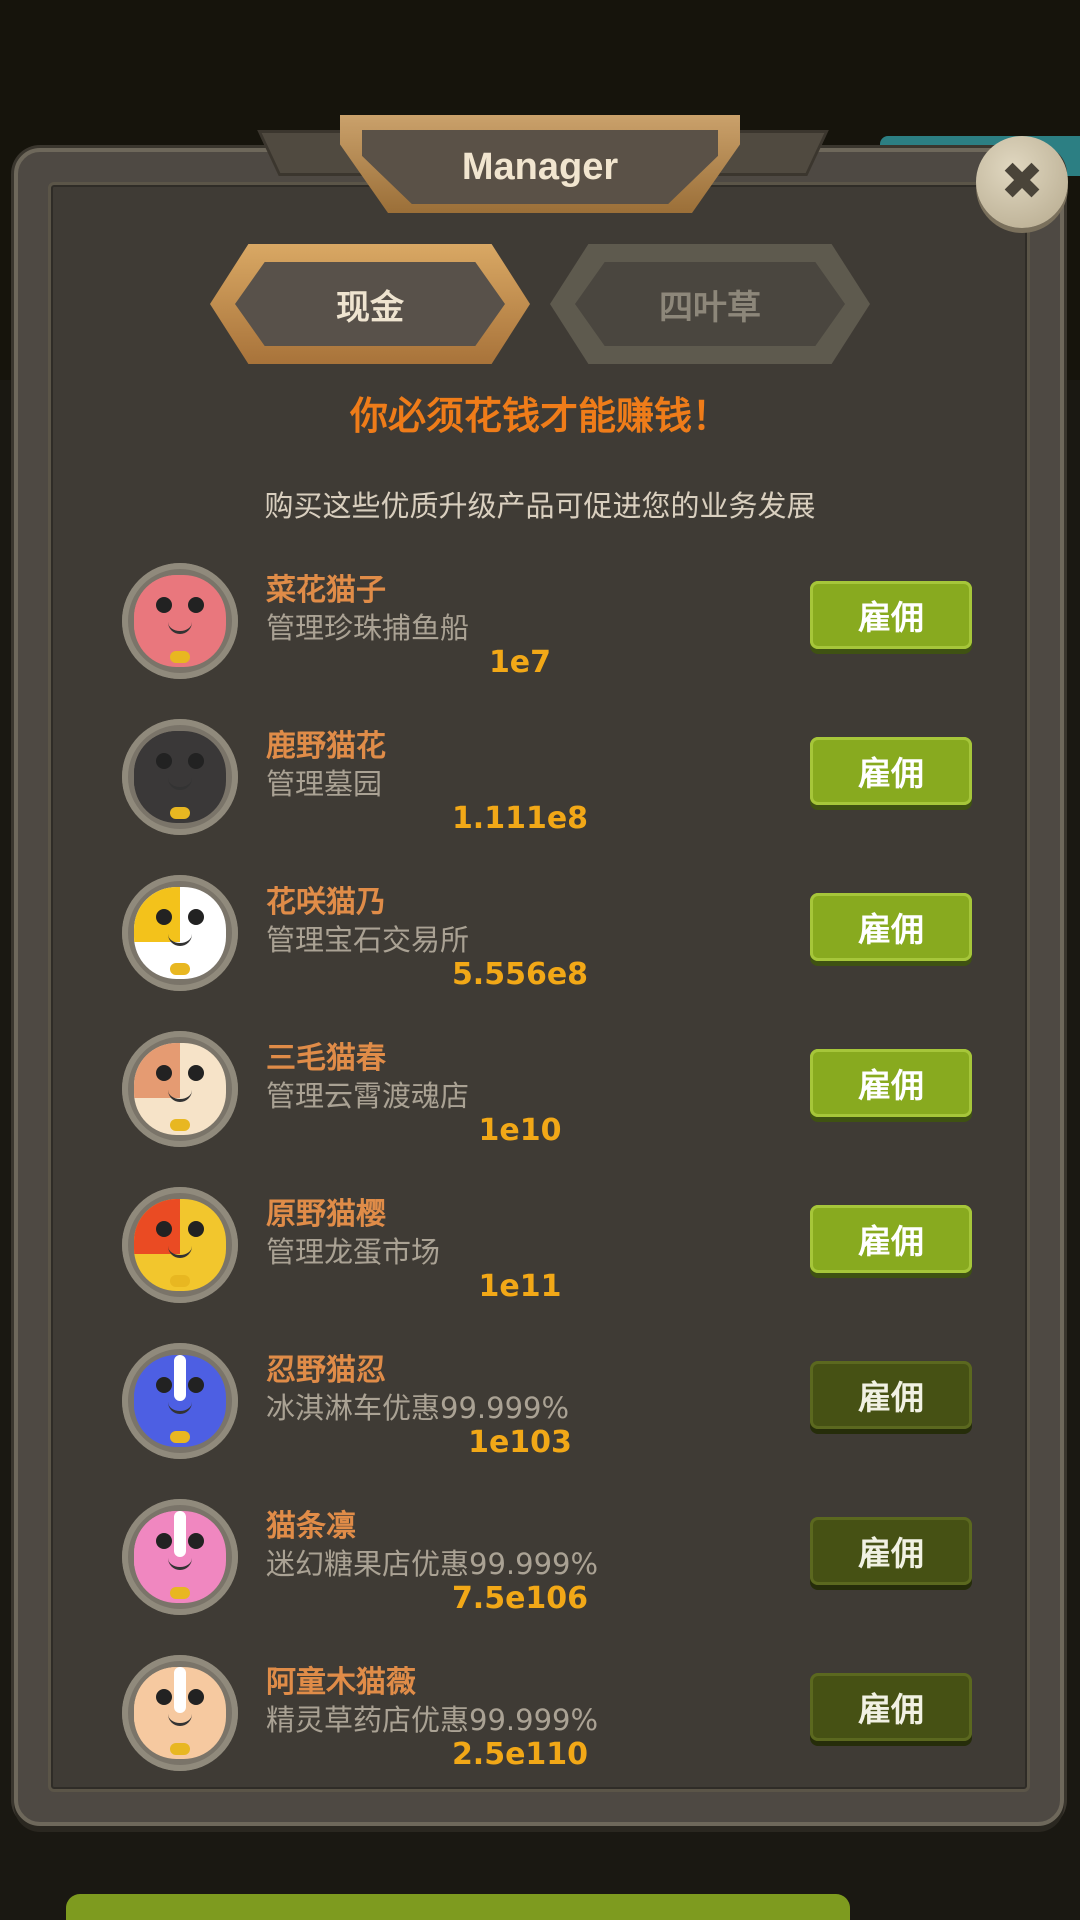 The width and height of the screenshot is (1080, 1920). Describe the element at coordinates (432, 1564) in the screenshot. I see `manager-description: 迷幻糖果店优惠99.999%` at that location.